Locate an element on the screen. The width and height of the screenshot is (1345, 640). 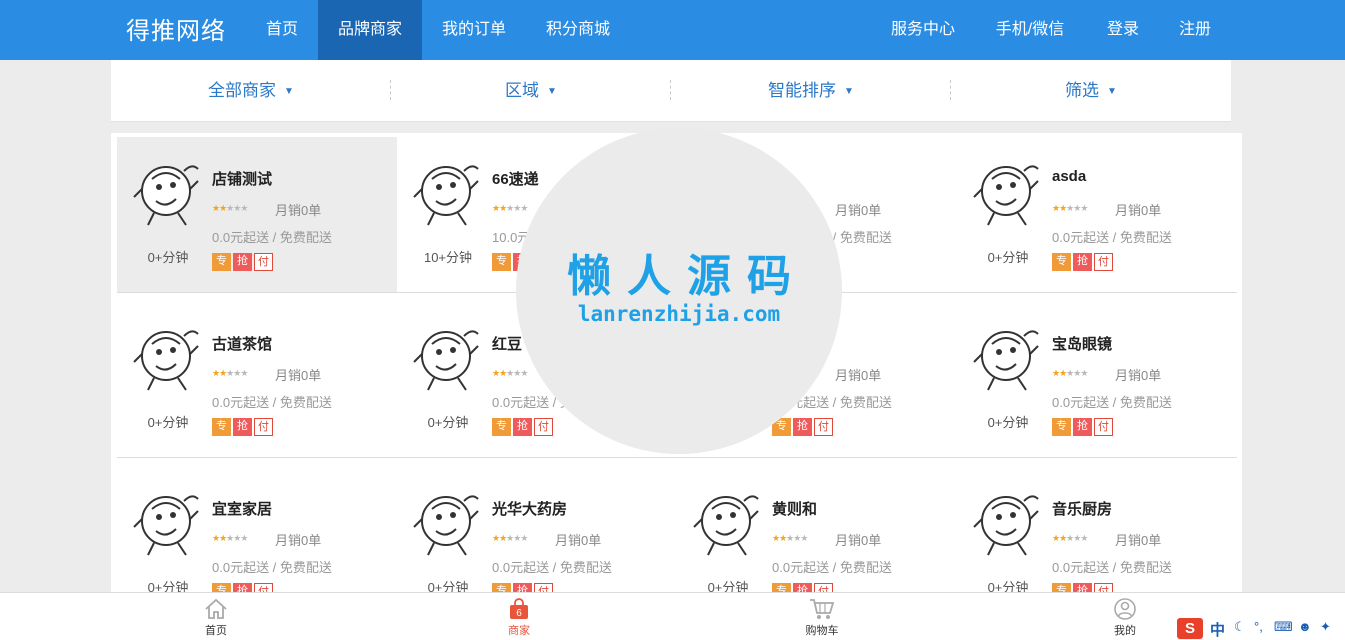
tab-label: 首页 is located at coordinates (216, 631).